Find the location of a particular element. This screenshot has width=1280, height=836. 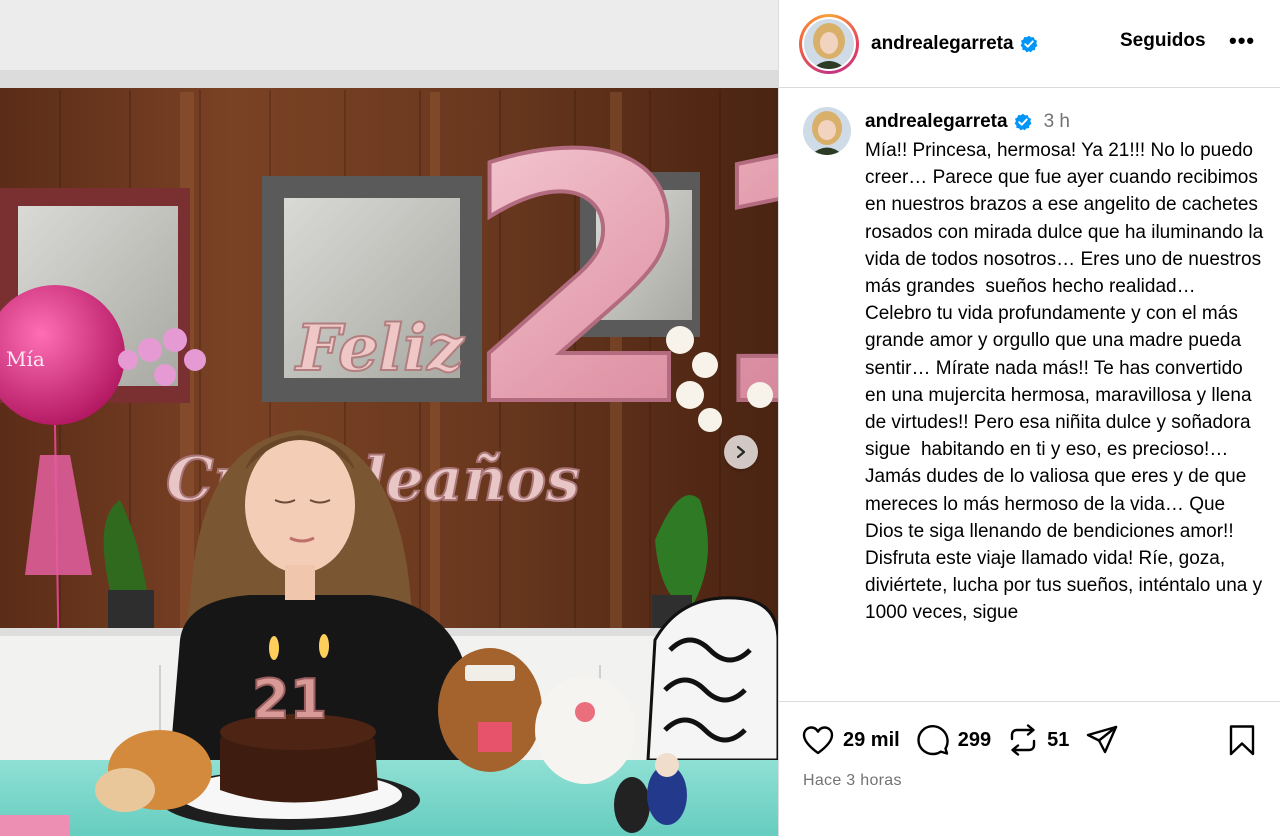

repost-button: 51 is located at coordinates (1038, 740).